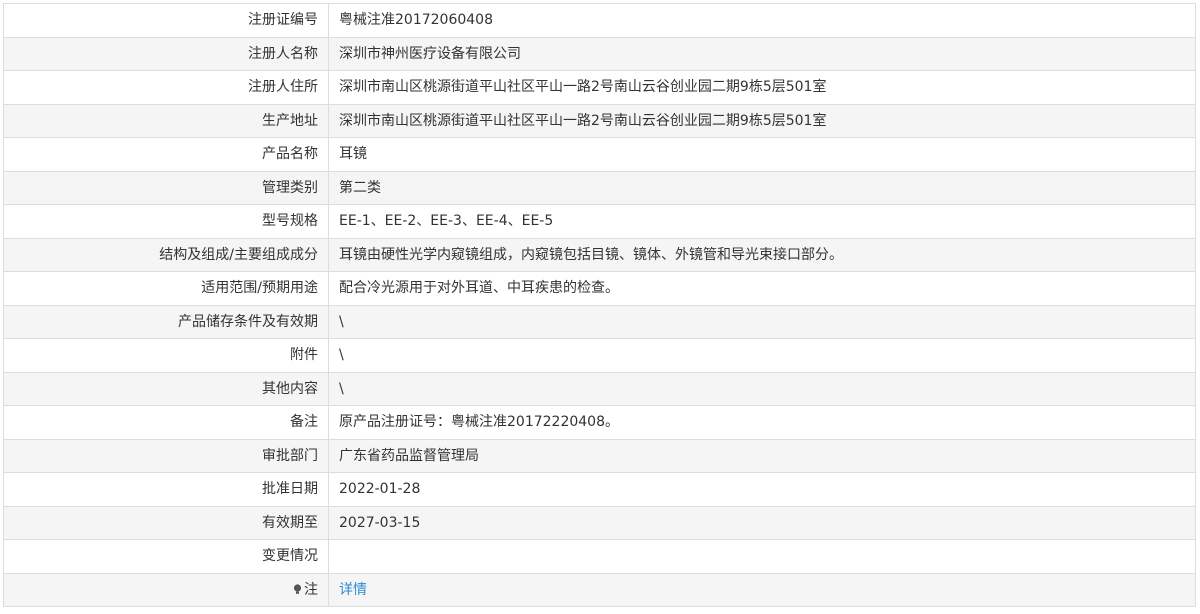 The width and height of the screenshot is (1200, 614). I want to click on row-value-change-history, so click(762, 556).